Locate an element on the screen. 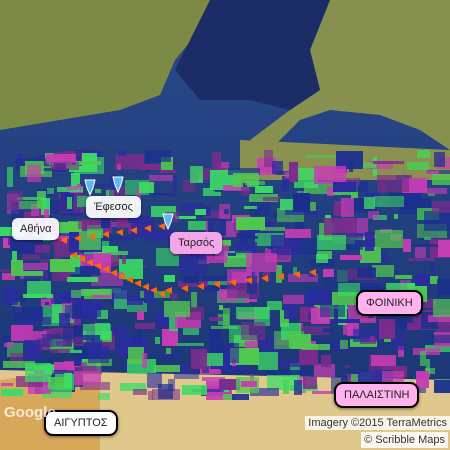 This screenshot has height=450, width=450. google-logo: Google is located at coordinates (30, 412).